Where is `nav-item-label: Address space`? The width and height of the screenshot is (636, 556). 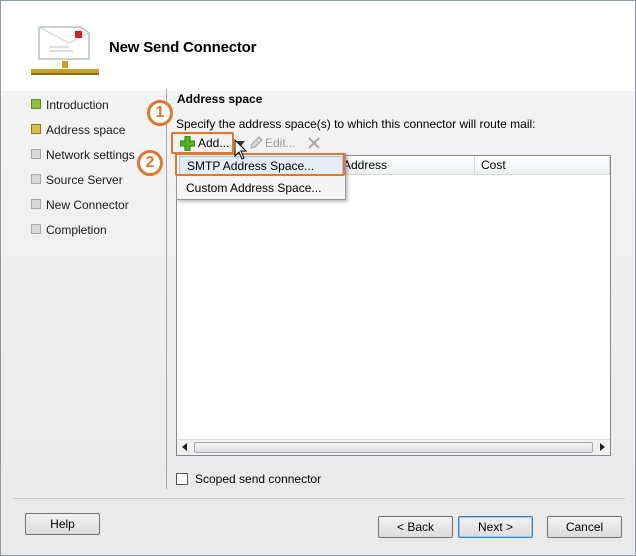 nav-item-label: Address space is located at coordinates (86, 130).